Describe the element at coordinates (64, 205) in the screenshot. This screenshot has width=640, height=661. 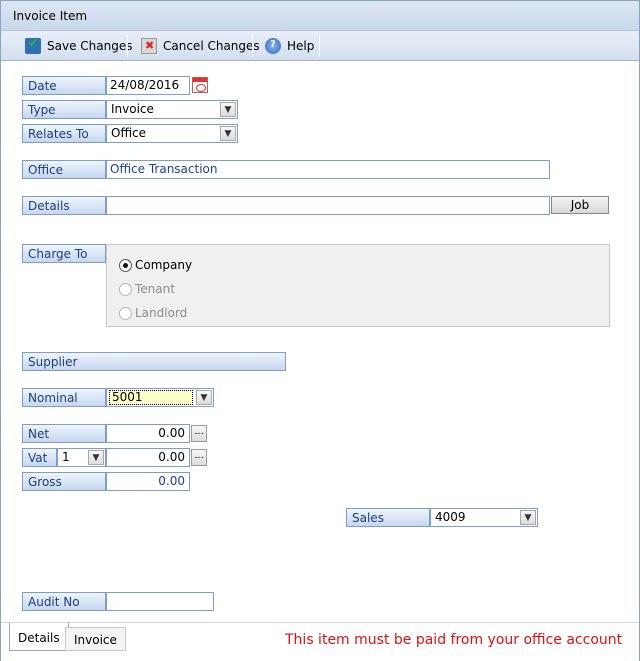
I see `details-label: Details` at that location.